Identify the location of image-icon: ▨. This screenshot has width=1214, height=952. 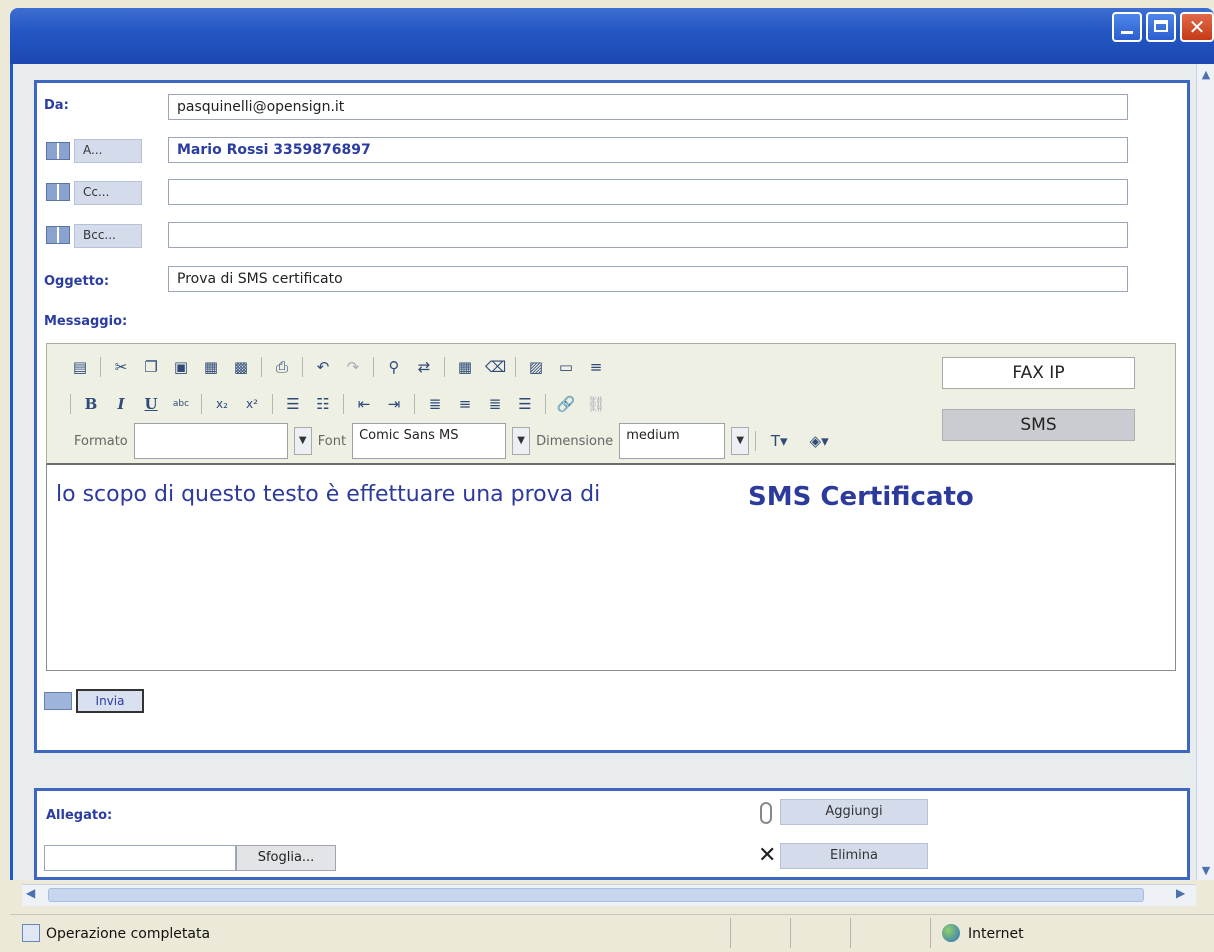
(536, 367).